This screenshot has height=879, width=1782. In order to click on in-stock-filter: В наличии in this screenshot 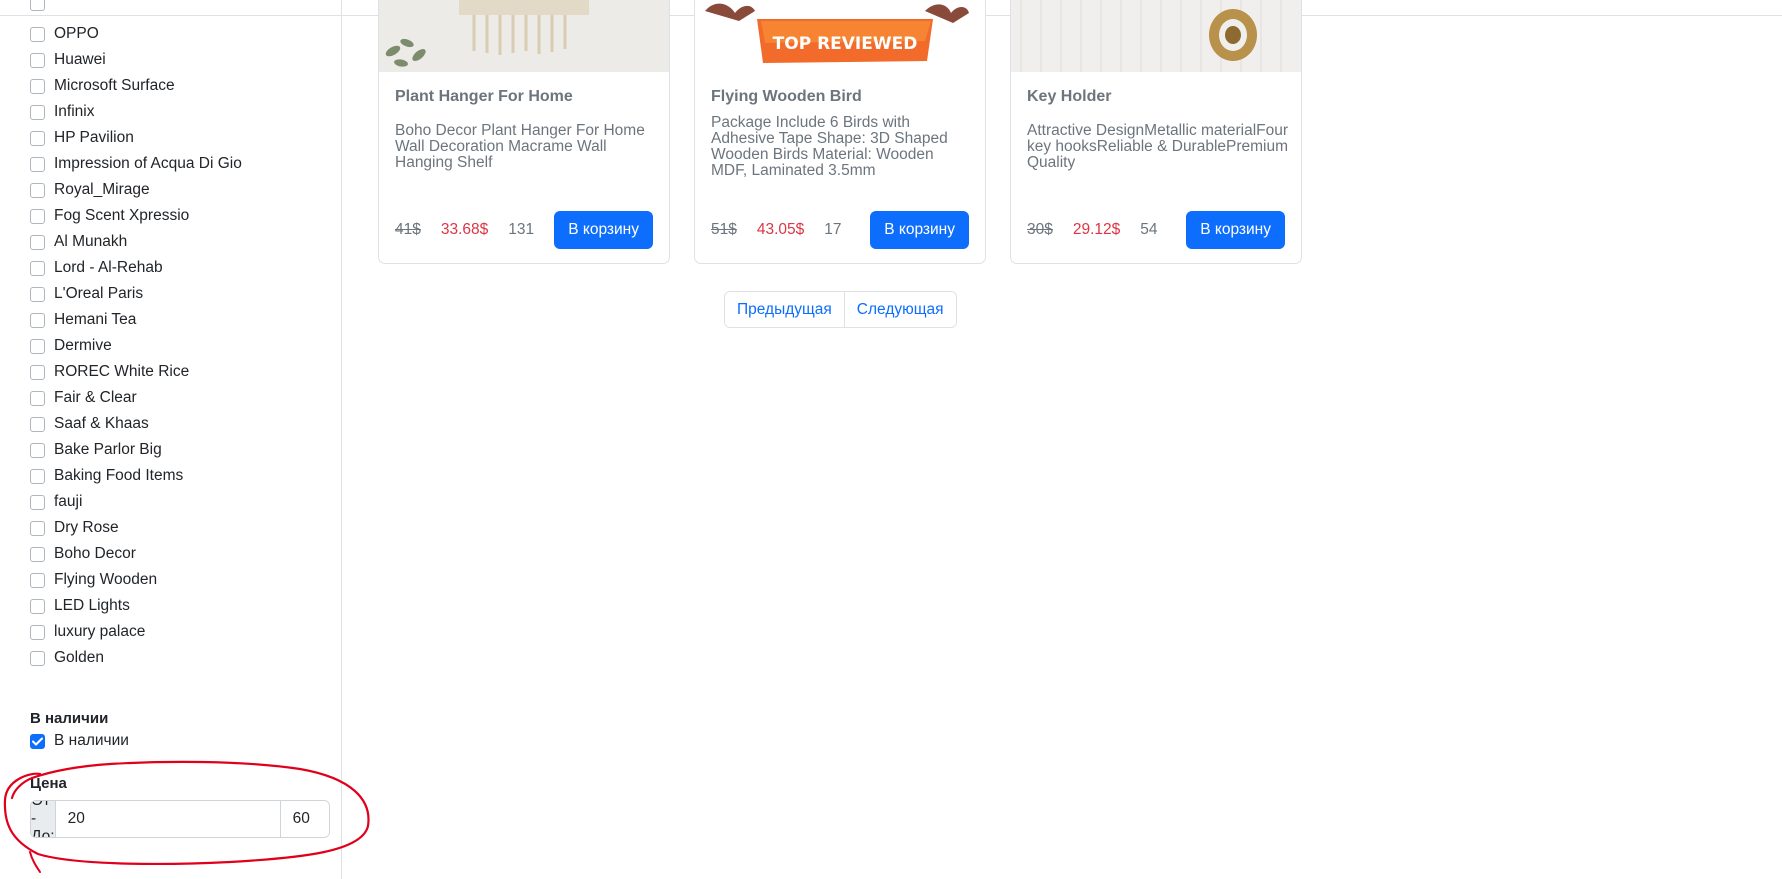, I will do `click(79, 741)`.